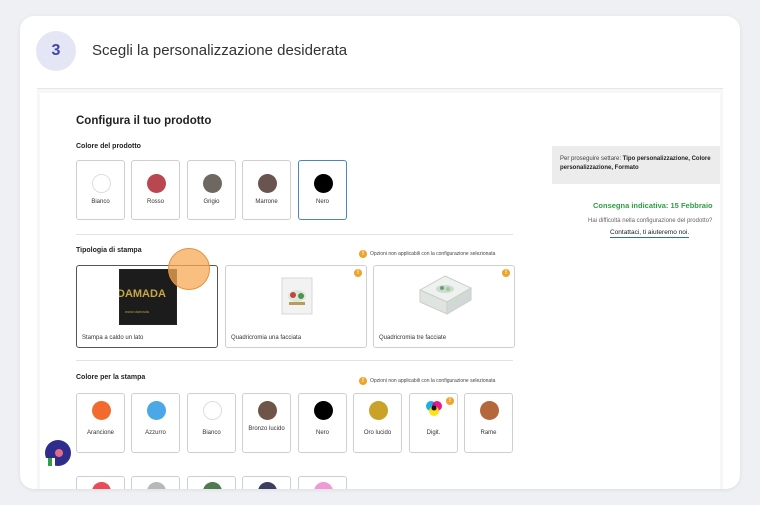  Describe the element at coordinates (137, 311) in the screenshot. I see `svg-text: www.damada` at that location.